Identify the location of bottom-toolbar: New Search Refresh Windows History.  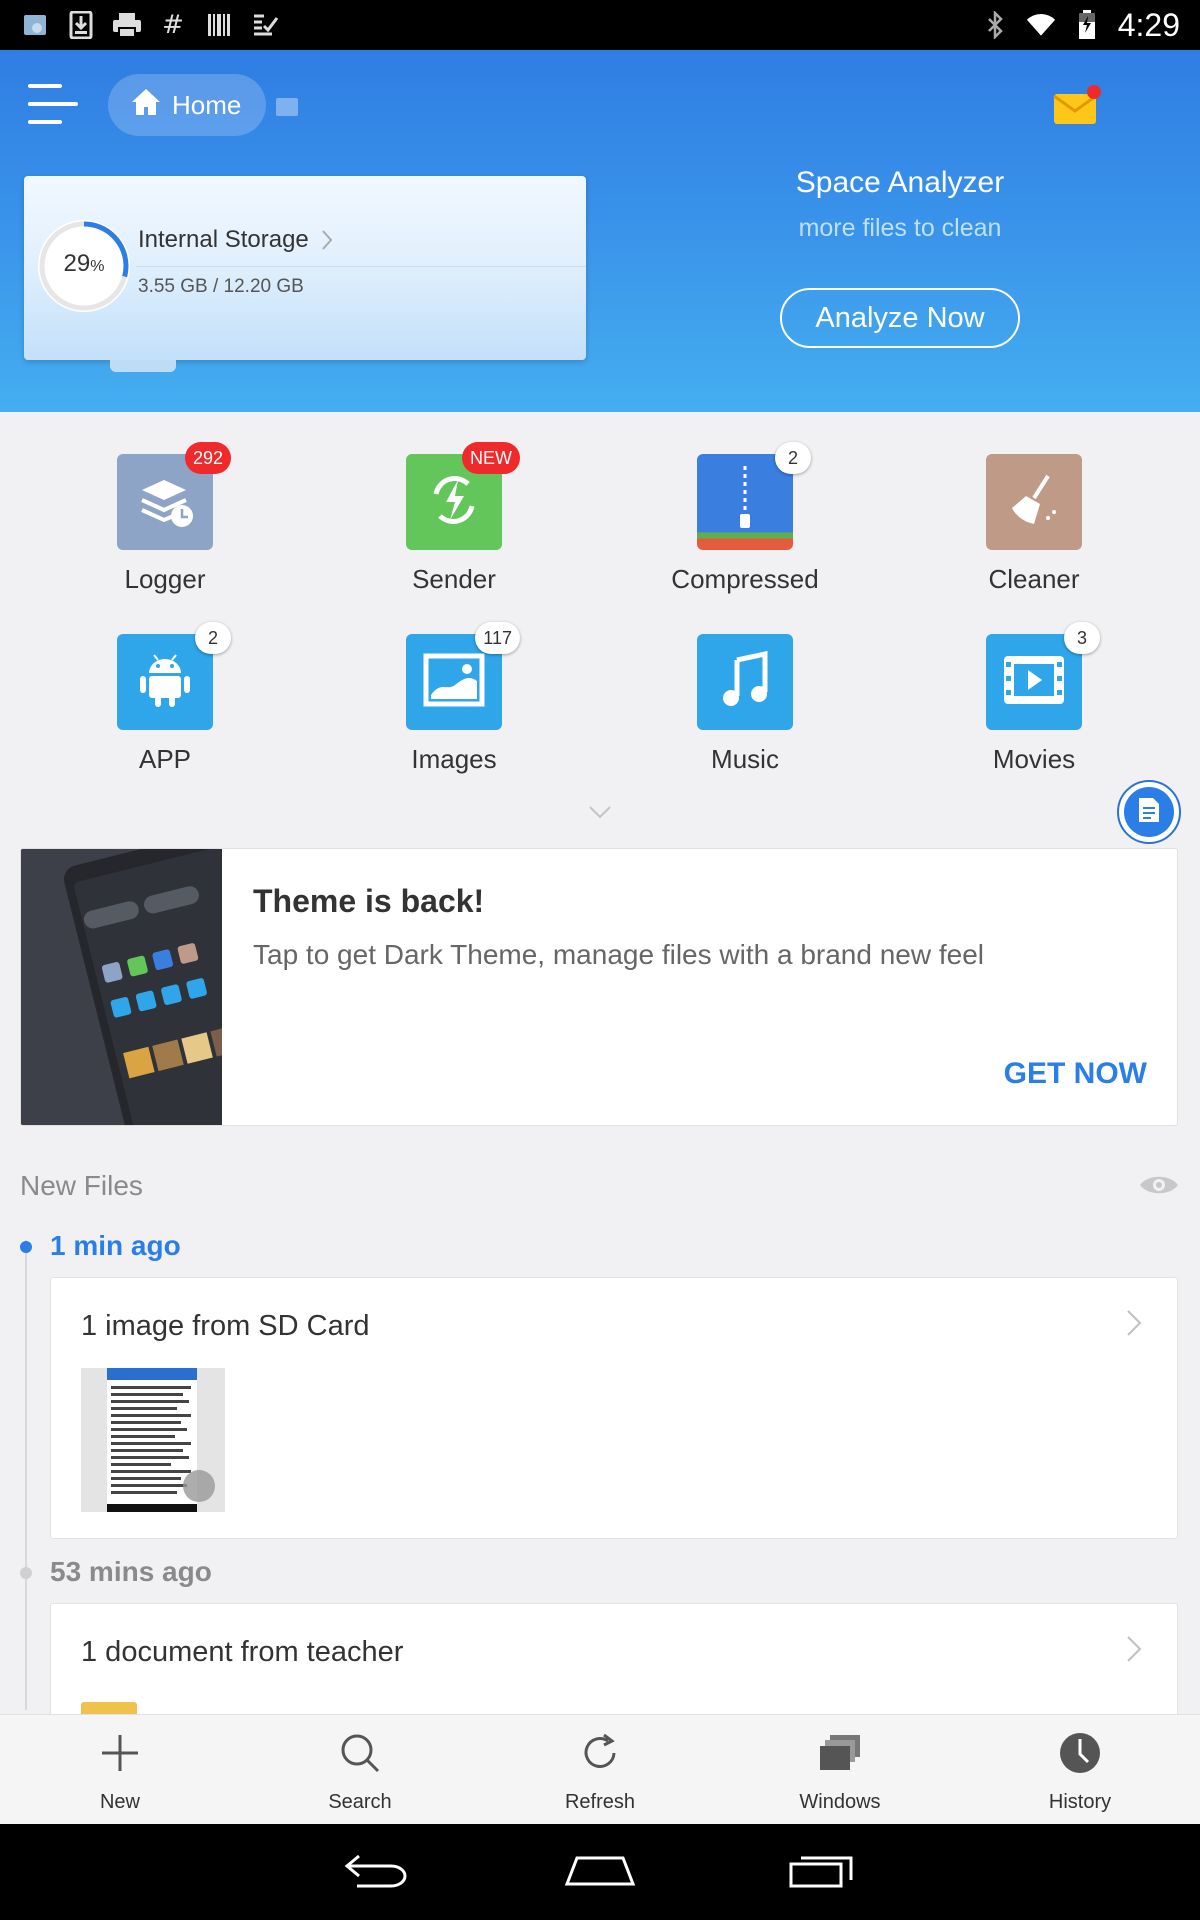
(600, 1769).